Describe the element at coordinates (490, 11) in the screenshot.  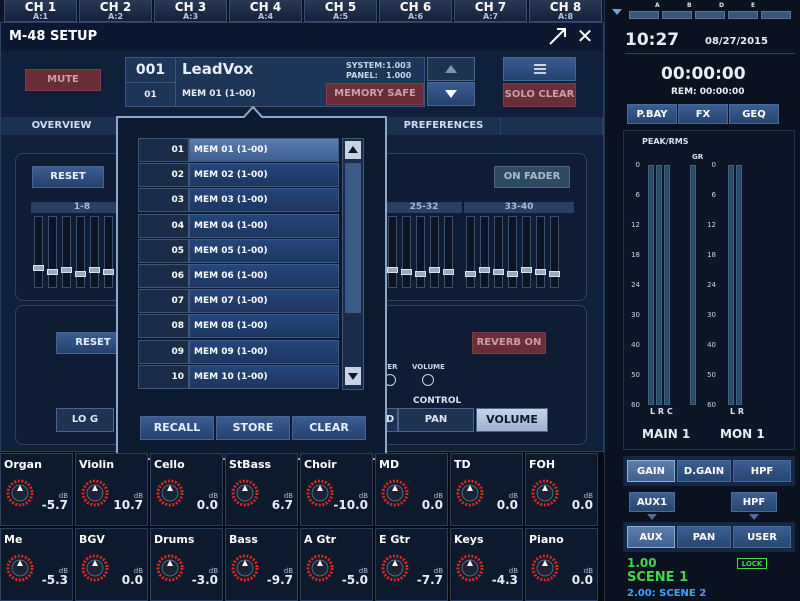
I see `channel-tab: CH 7 A:7` at that location.